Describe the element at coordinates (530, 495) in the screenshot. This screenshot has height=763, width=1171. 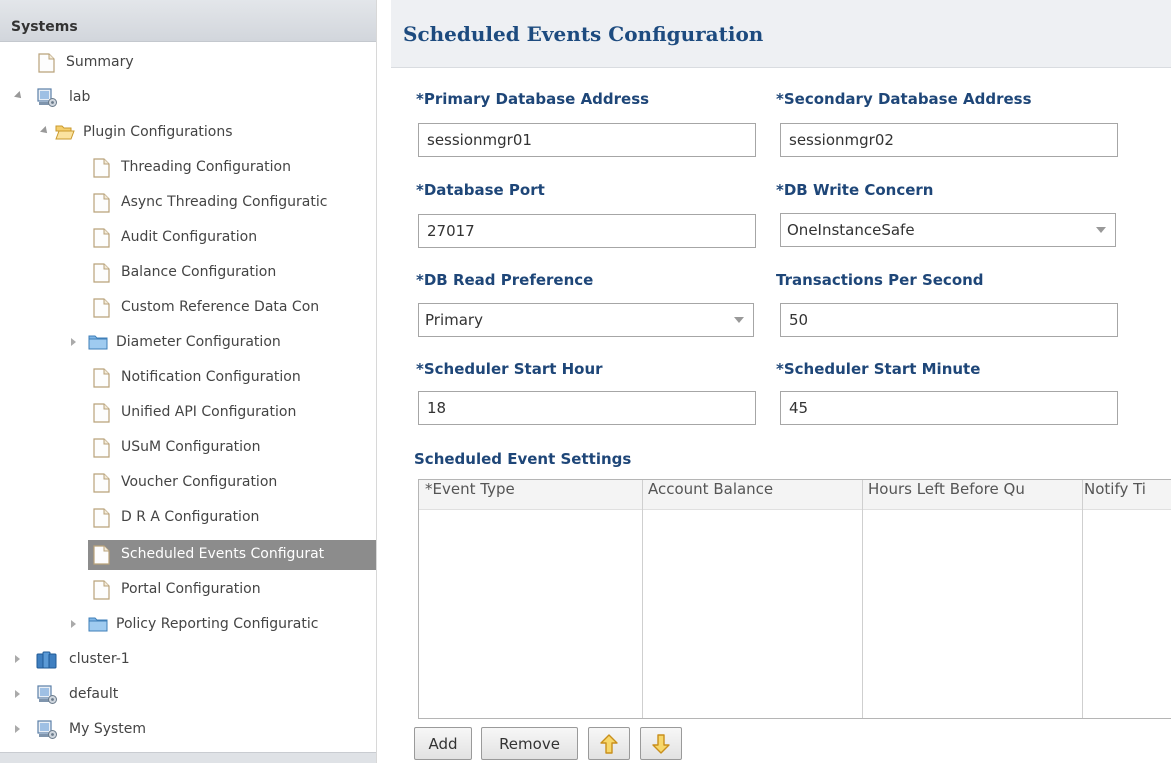
I see `column-header-event-type: *Event Type` at that location.